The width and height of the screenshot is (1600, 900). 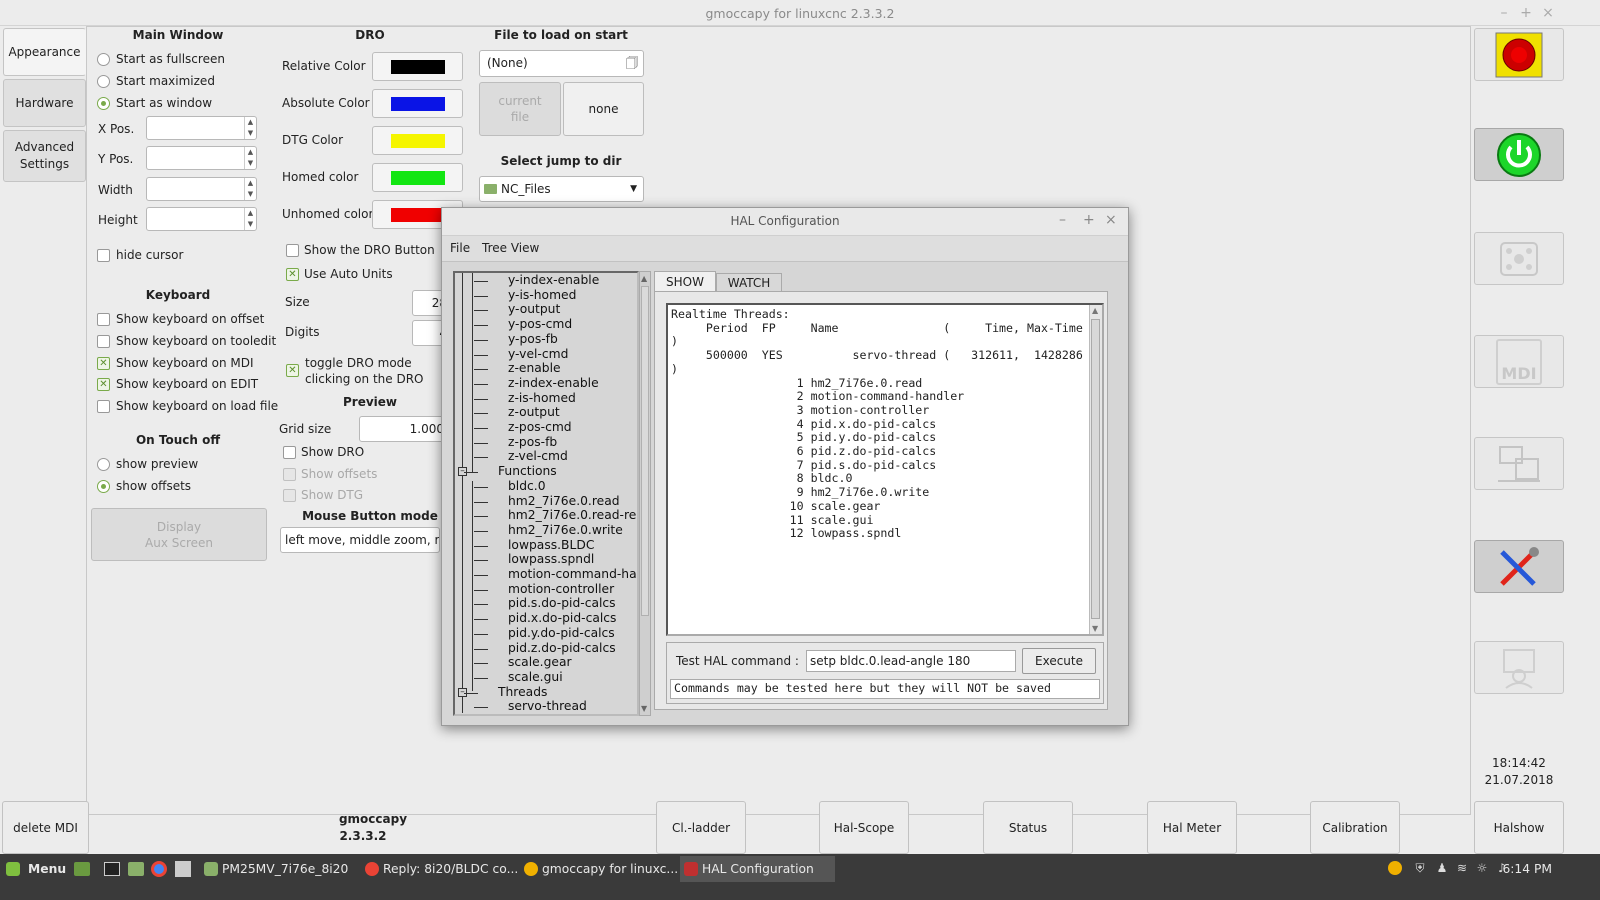 What do you see at coordinates (534, 309) in the screenshot?
I see `tree-item: y-output` at bounding box center [534, 309].